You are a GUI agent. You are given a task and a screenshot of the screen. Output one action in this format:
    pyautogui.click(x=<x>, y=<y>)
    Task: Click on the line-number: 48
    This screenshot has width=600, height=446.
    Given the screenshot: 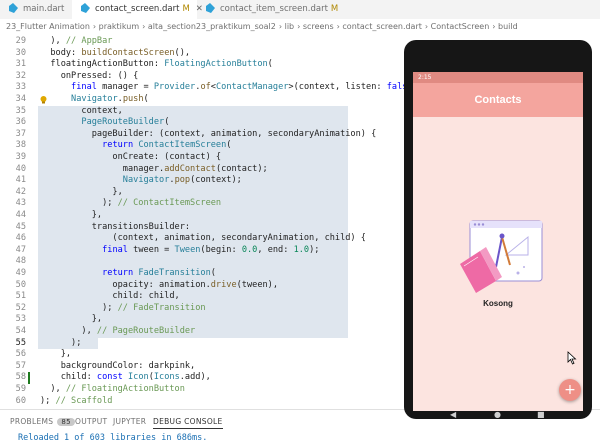 What is the action you would take?
    pyautogui.click(x=20, y=261)
    